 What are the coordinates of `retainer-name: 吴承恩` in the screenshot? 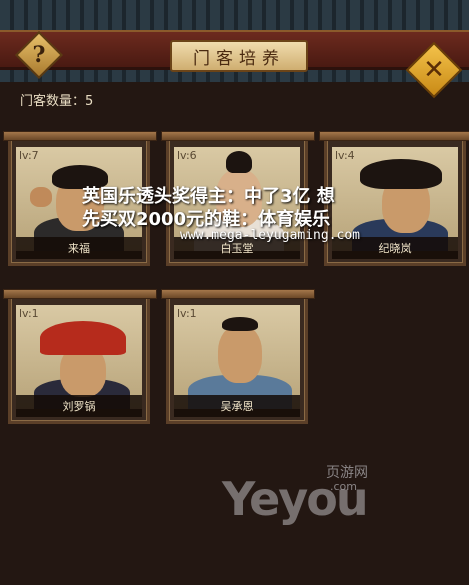 It's located at (237, 406).